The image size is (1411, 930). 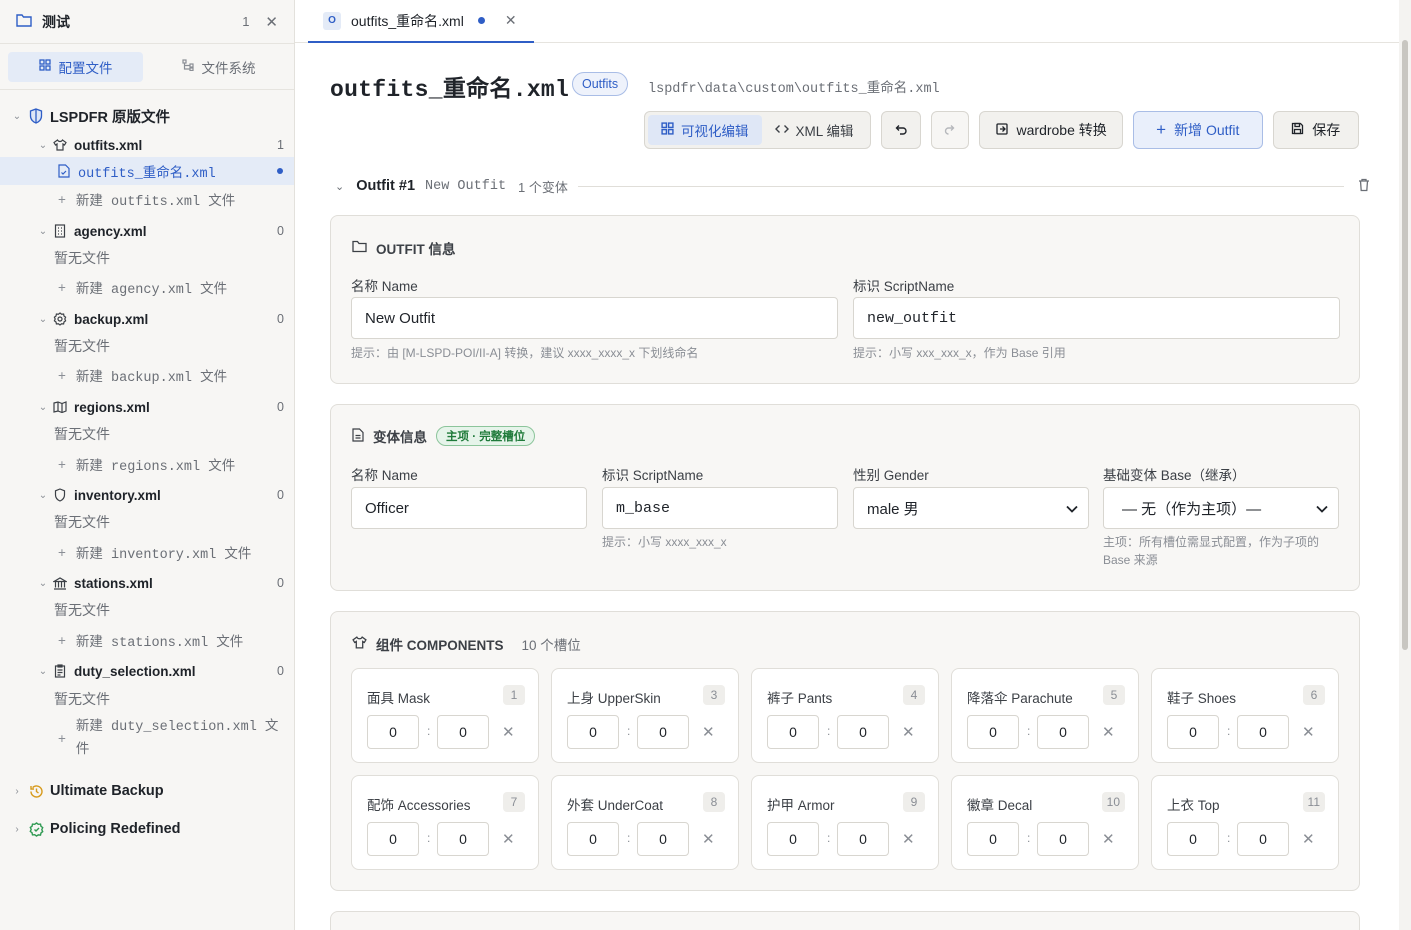 What do you see at coordinates (64, 171) in the screenshot?
I see `file-icon` at bounding box center [64, 171].